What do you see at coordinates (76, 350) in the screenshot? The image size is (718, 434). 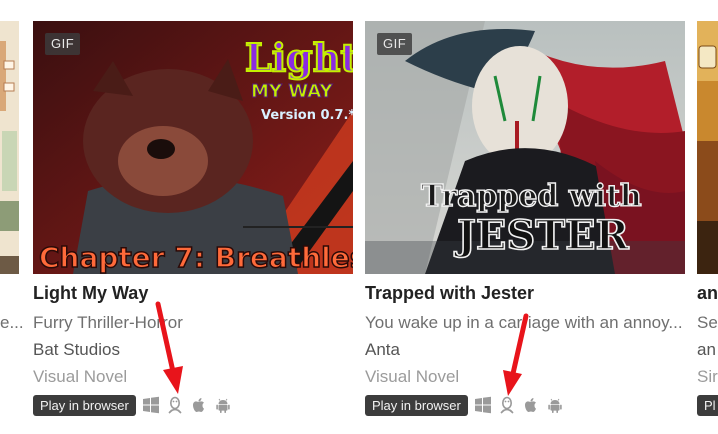 I see `game-author: Bat Studios` at bounding box center [76, 350].